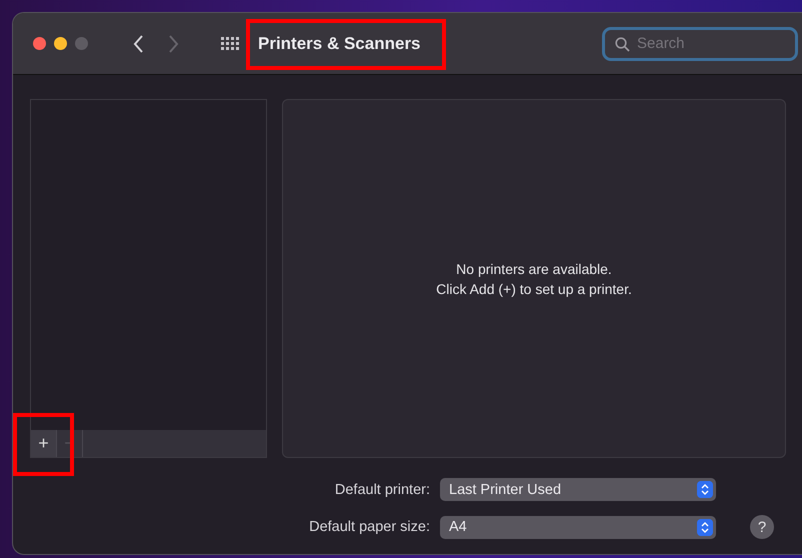  What do you see at coordinates (578, 527) in the screenshot?
I see `popup-menu: A4` at bounding box center [578, 527].